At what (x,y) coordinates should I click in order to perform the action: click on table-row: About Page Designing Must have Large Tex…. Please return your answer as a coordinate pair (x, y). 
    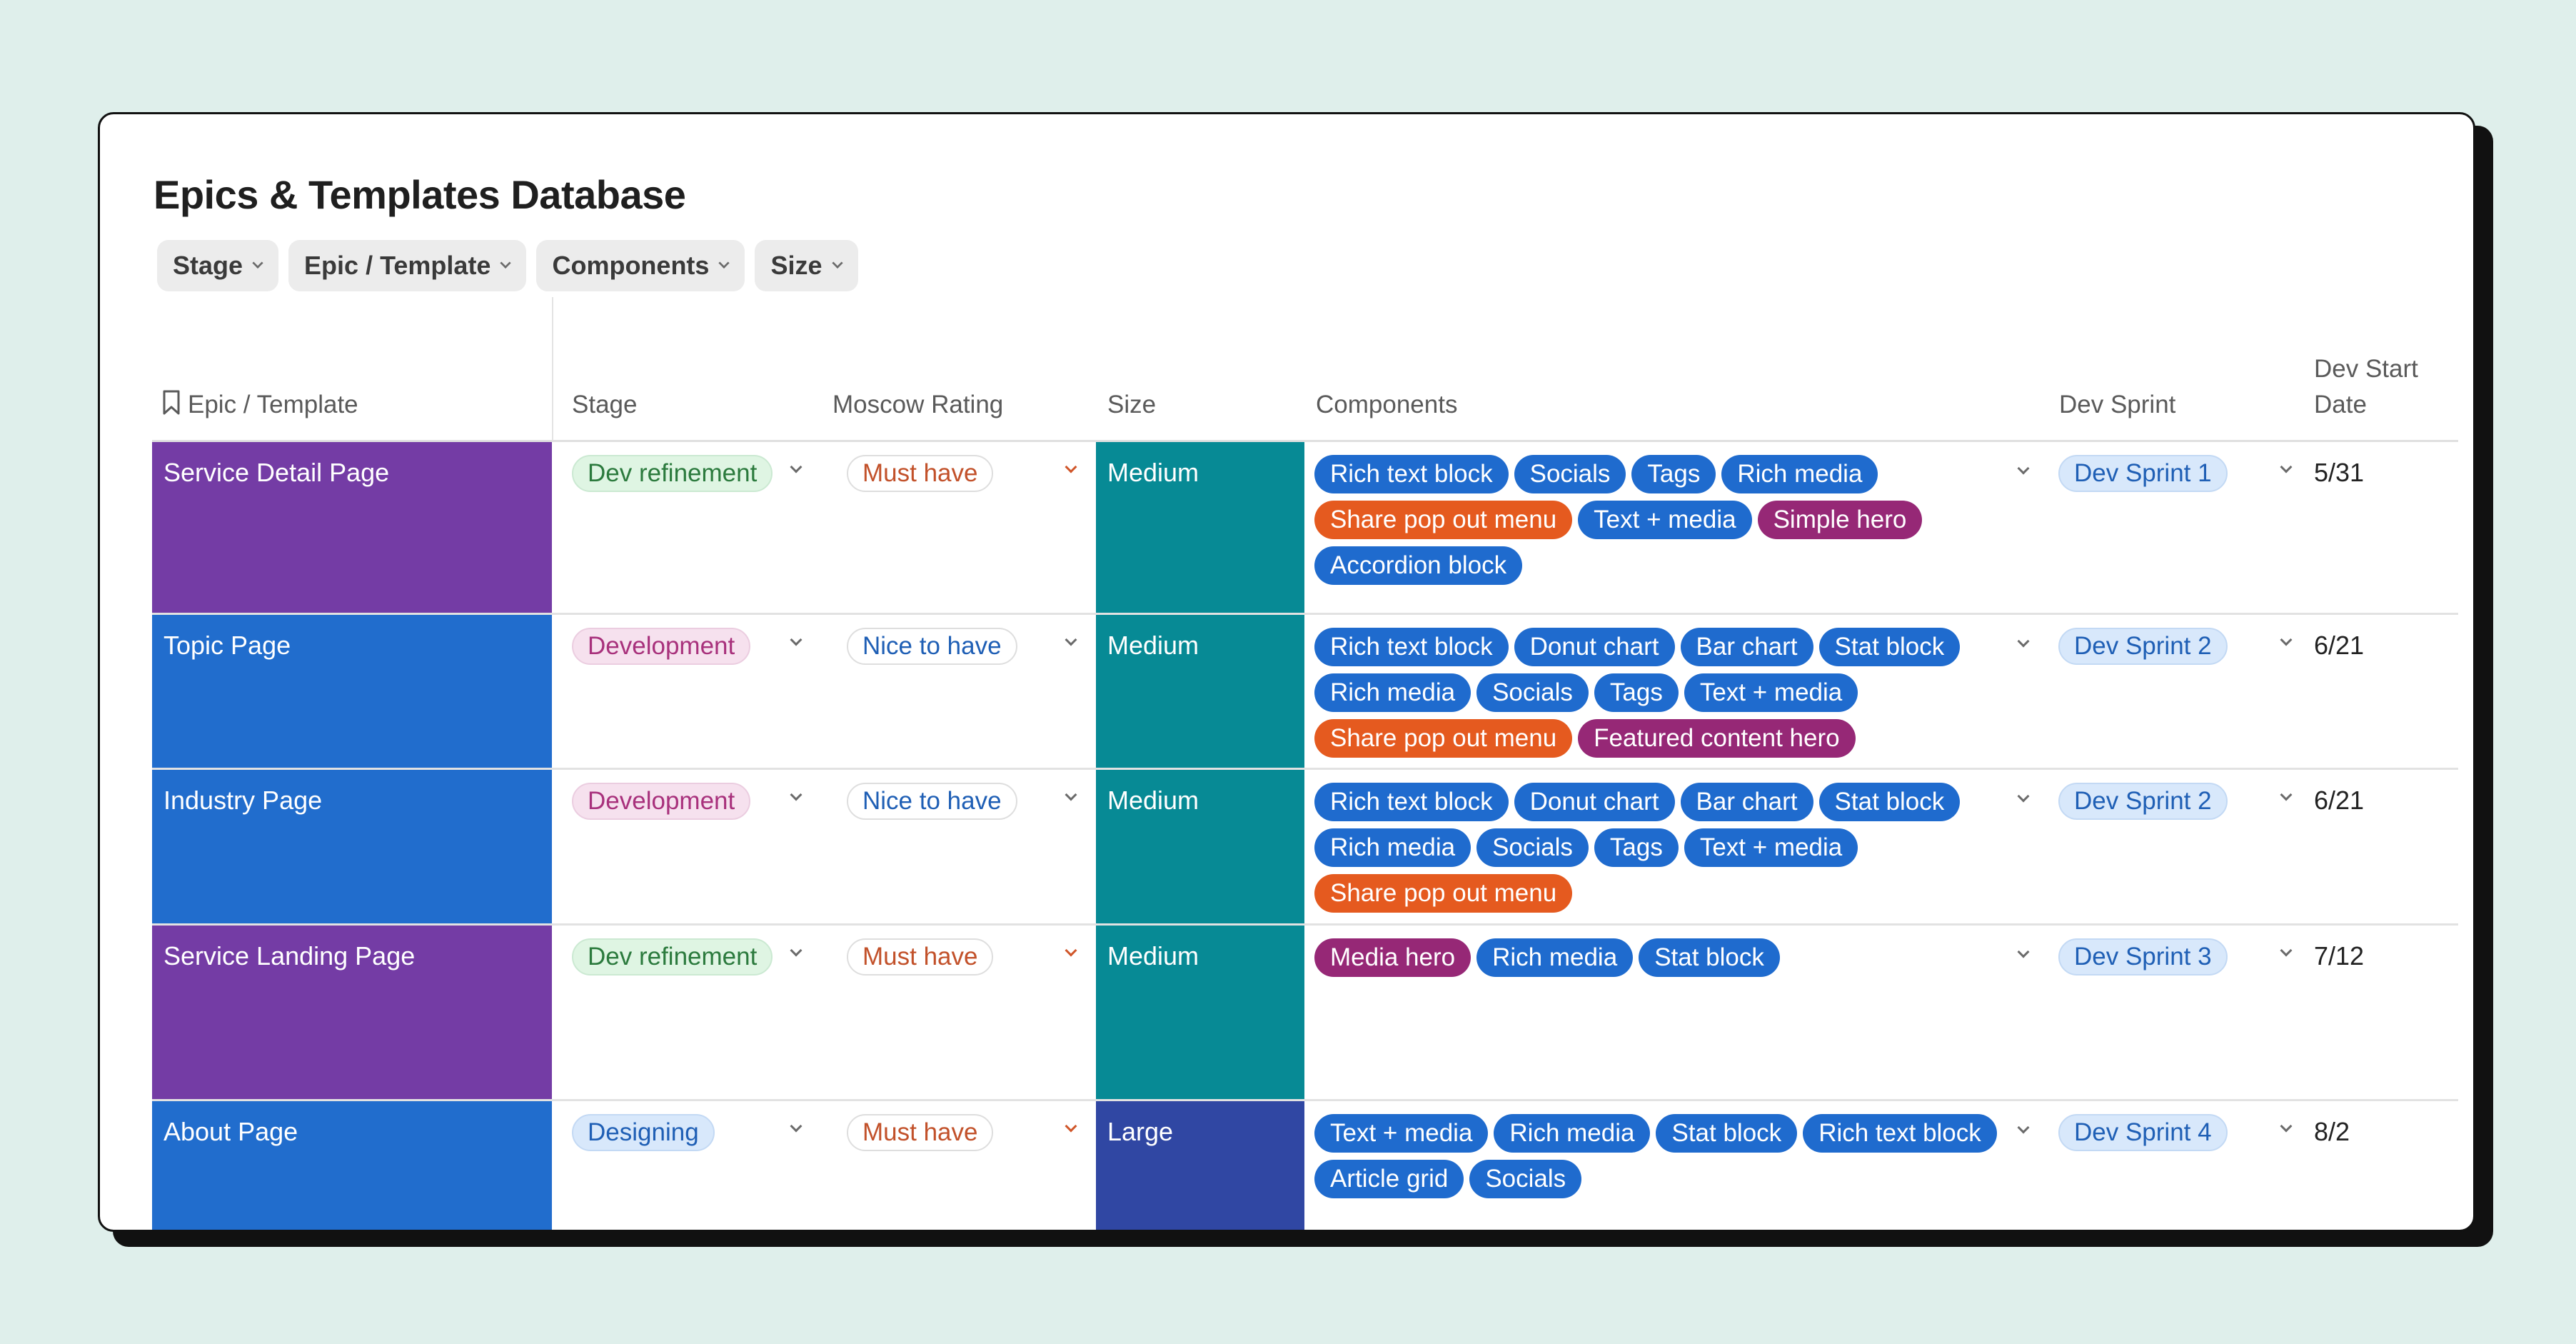
    Looking at the image, I should click on (1305, 1165).